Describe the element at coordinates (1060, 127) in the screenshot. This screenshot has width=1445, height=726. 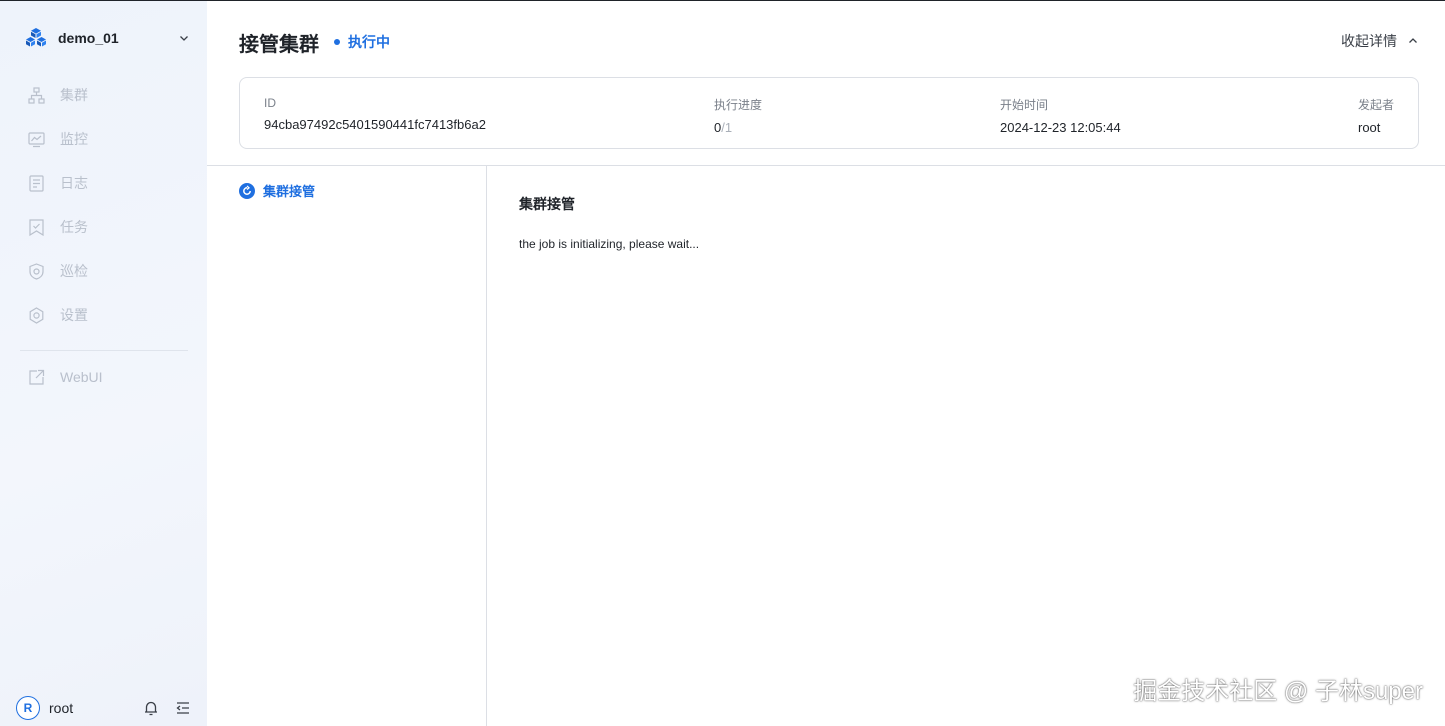
I see `start-time-value: 2024-12-23 12:05:44` at that location.